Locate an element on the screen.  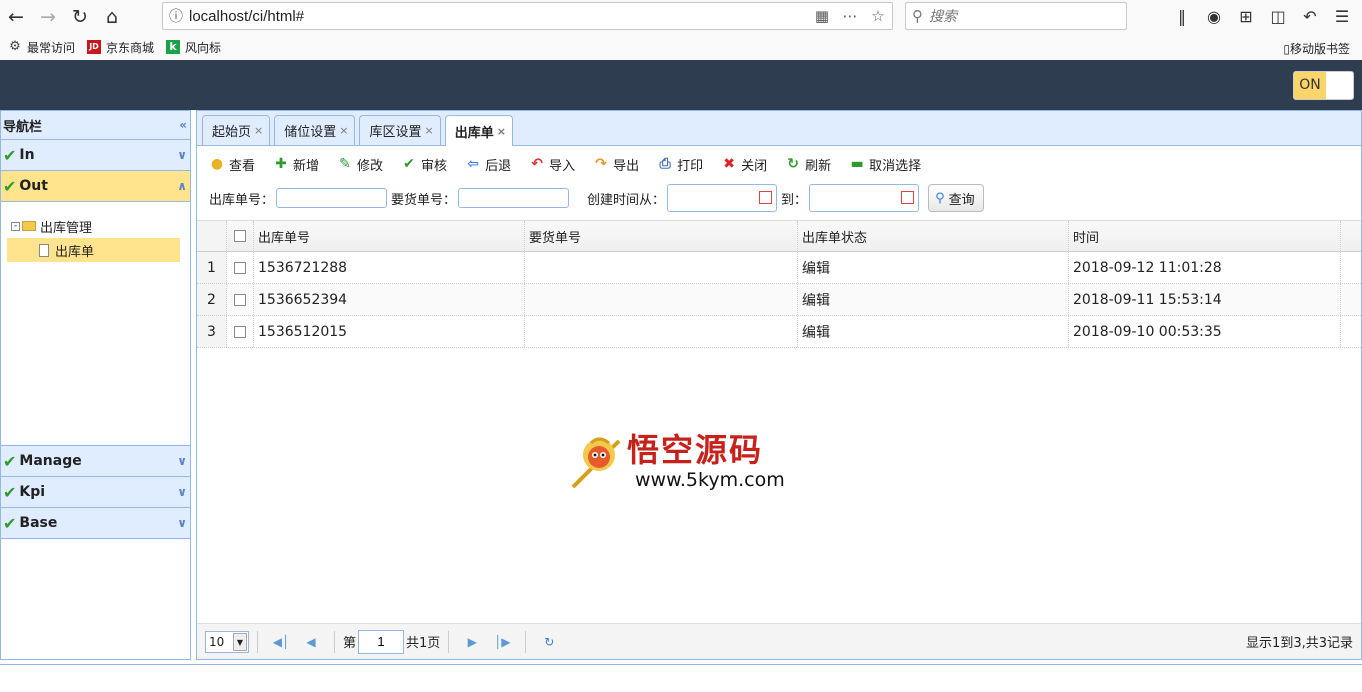
edit-button: ✎ 修改 is located at coordinates (360, 164).